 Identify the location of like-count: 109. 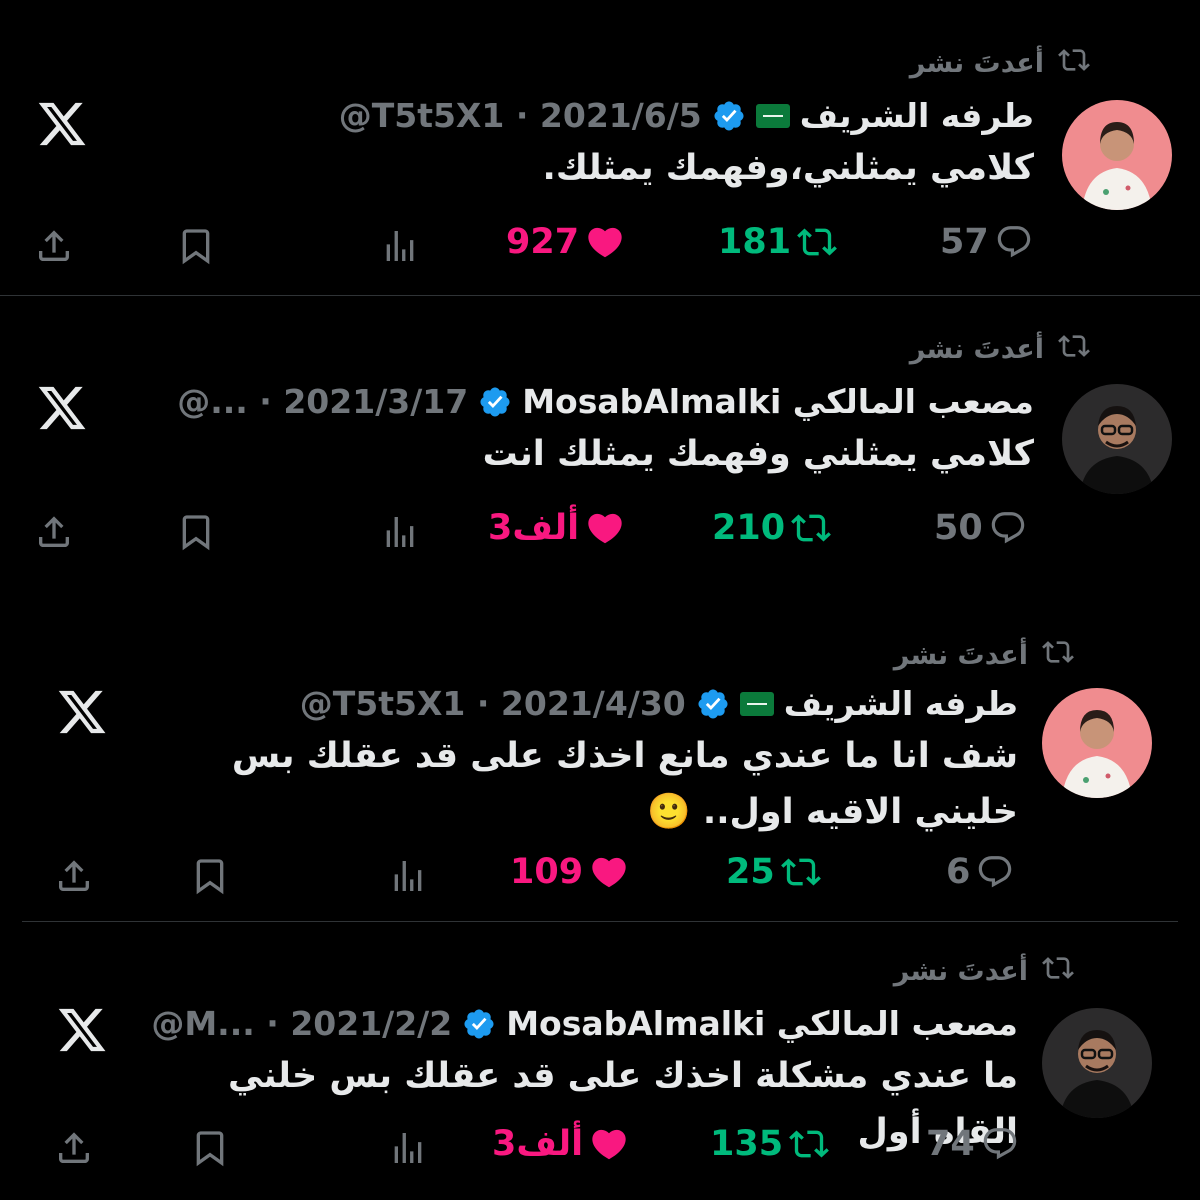
(547, 872).